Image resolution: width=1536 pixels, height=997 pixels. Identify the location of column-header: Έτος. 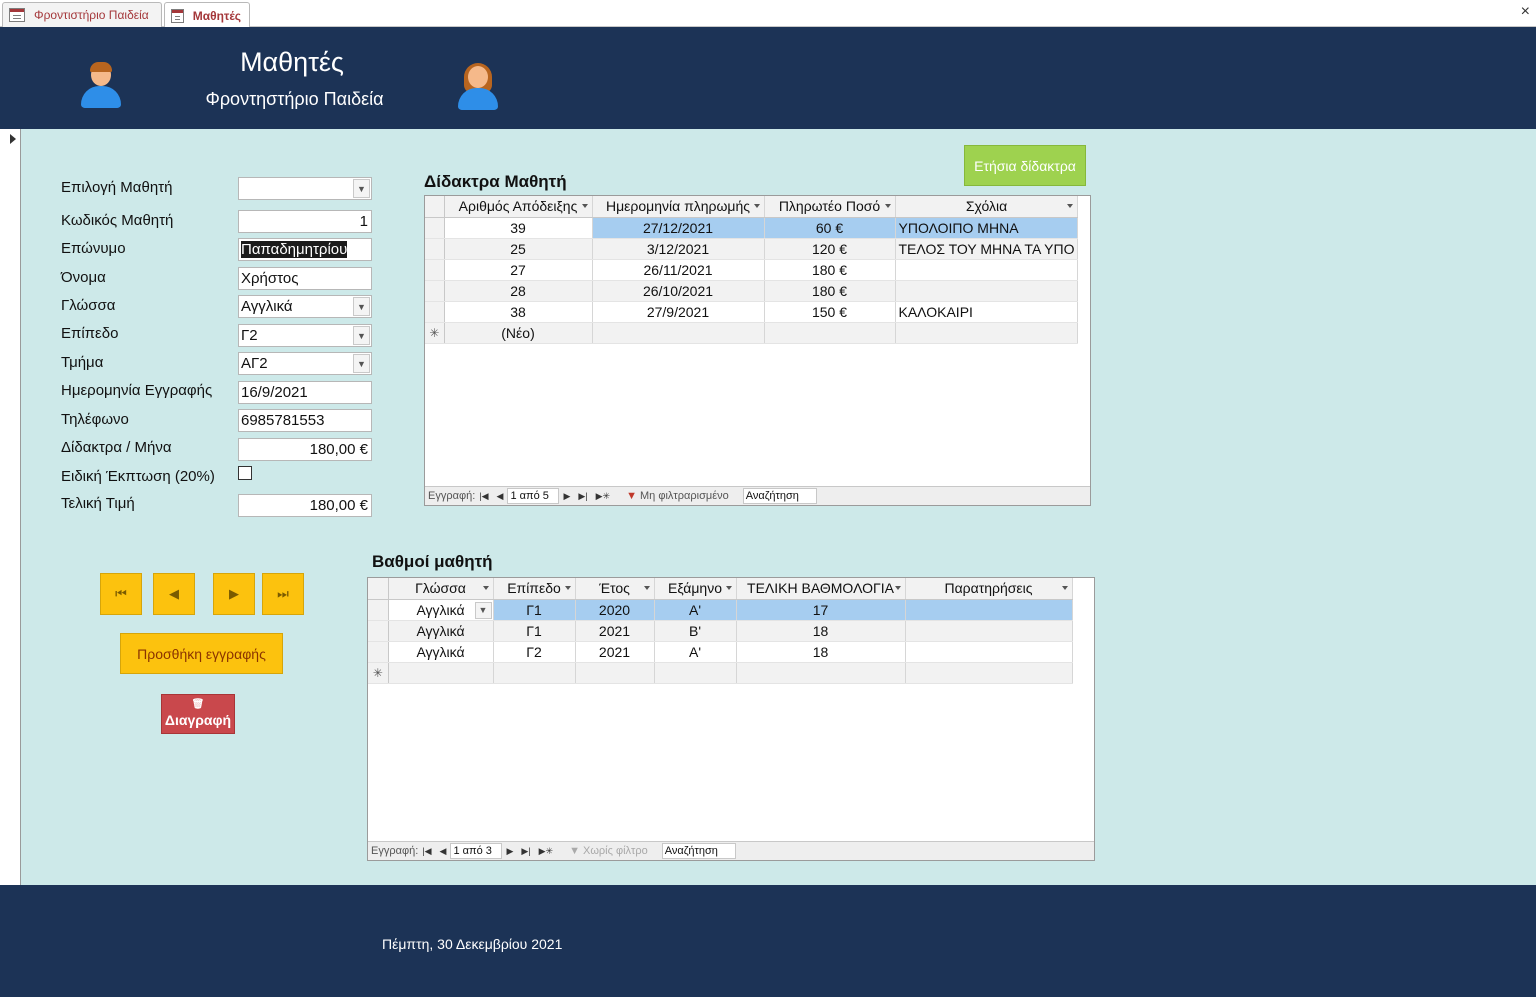
(615, 589).